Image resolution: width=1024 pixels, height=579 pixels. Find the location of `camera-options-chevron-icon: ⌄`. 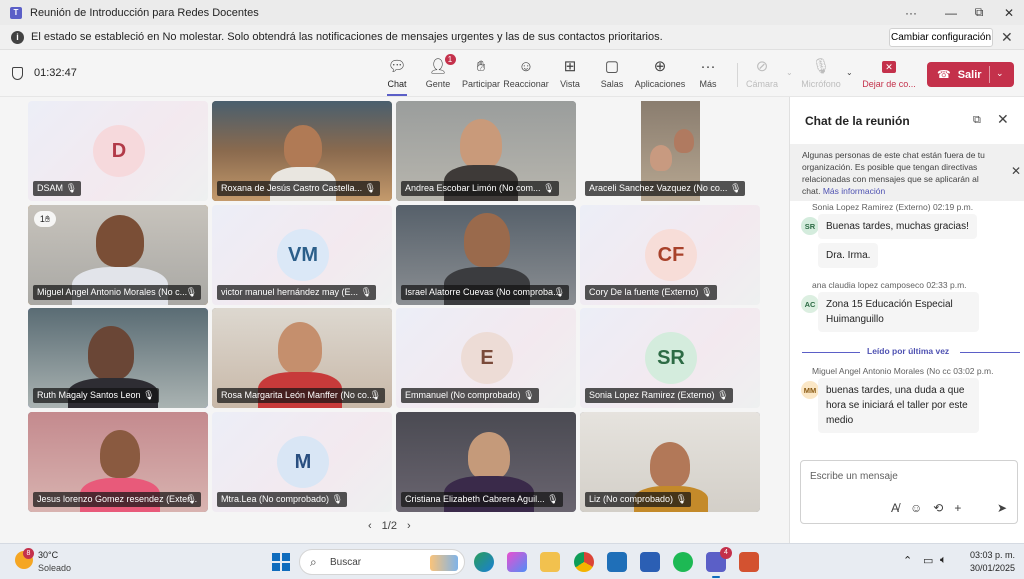

camera-options-chevron-icon: ⌄ is located at coordinates (789, 72).